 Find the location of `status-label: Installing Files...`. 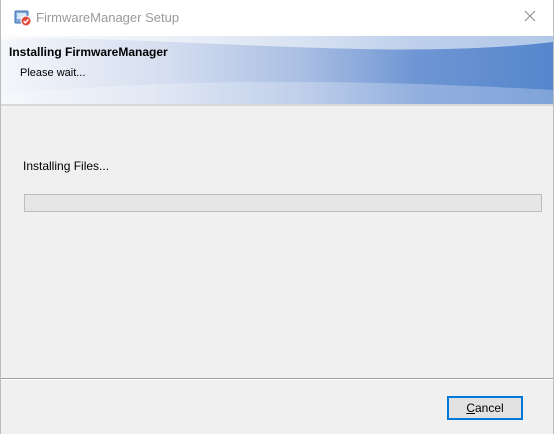

status-label: Installing Files... is located at coordinates (66, 166).